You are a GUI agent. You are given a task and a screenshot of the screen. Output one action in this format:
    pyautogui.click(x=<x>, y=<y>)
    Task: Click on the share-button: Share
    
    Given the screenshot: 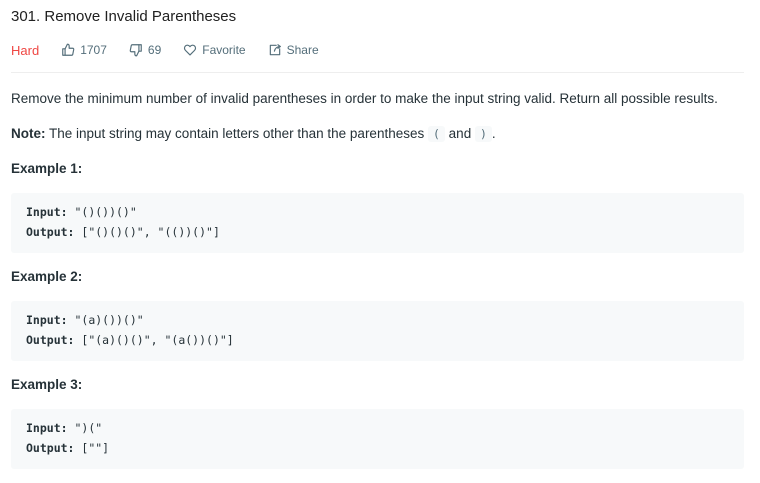 What is the action you would take?
    pyautogui.click(x=293, y=50)
    